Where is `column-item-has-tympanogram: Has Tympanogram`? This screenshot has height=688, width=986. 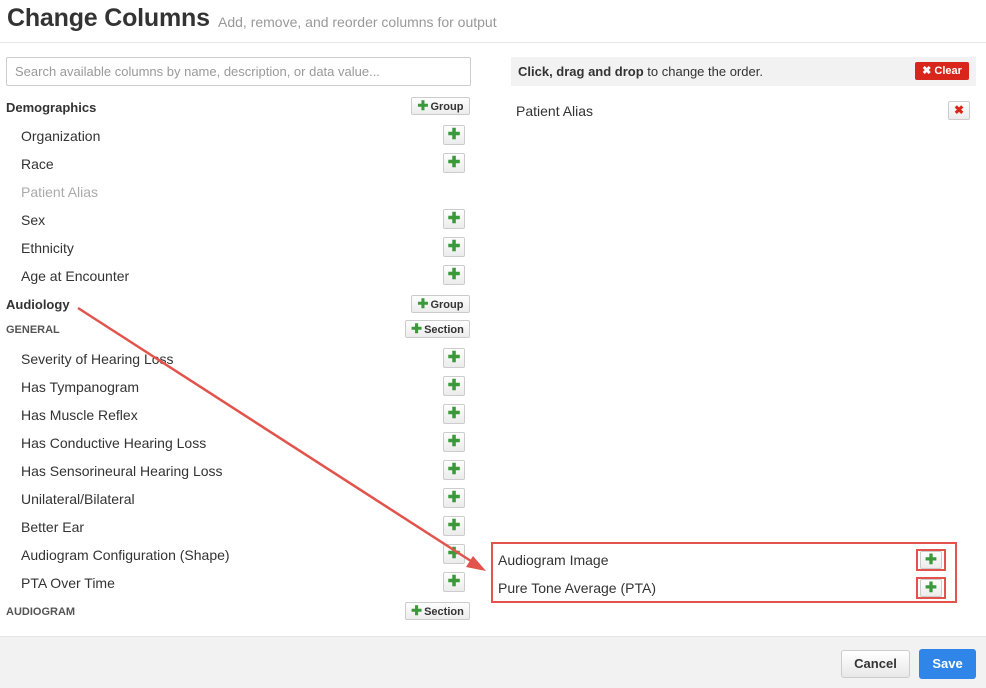
column-item-has-tympanogram: Has Tympanogram is located at coordinates (80, 387).